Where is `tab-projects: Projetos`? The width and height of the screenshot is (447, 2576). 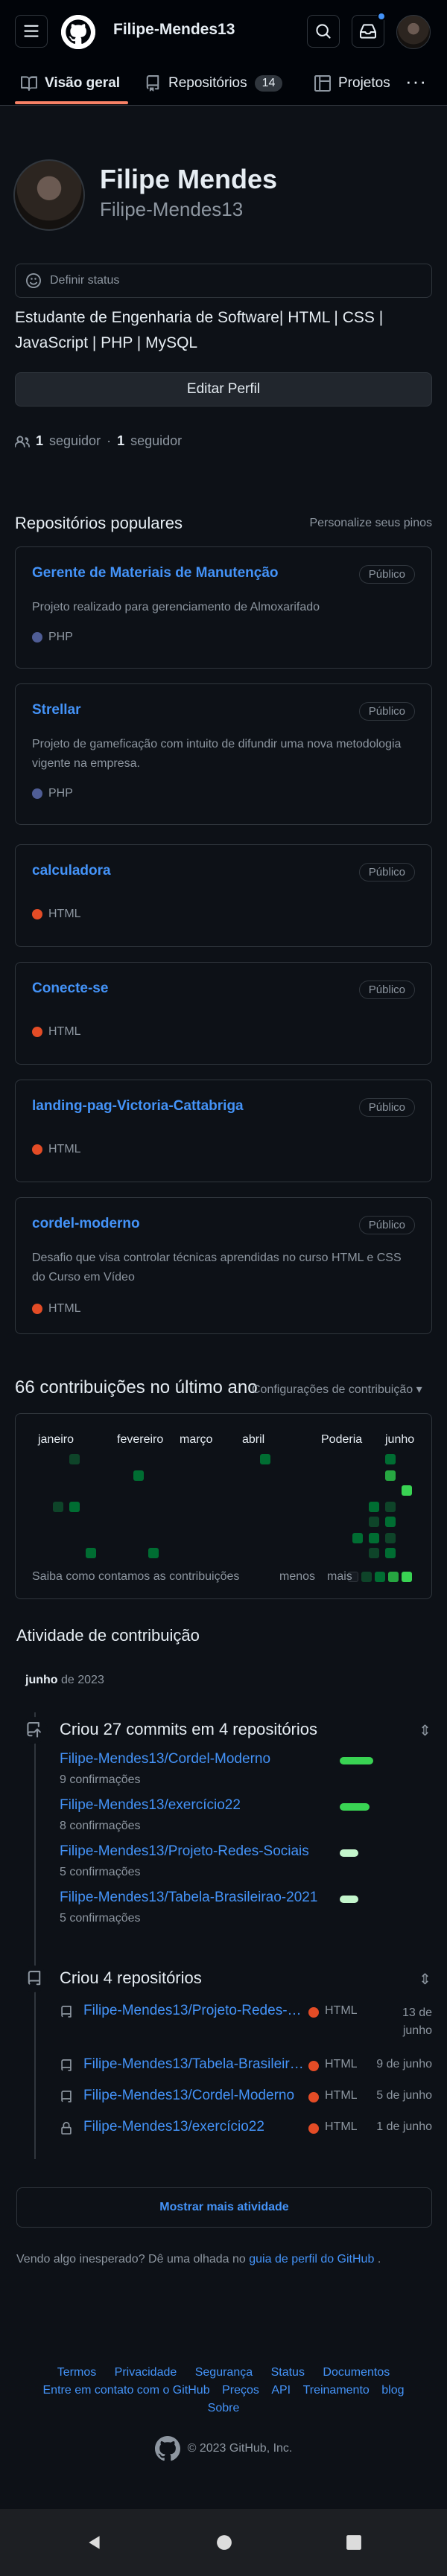
tab-projects: Projetos is located at coordinates (352, 83).